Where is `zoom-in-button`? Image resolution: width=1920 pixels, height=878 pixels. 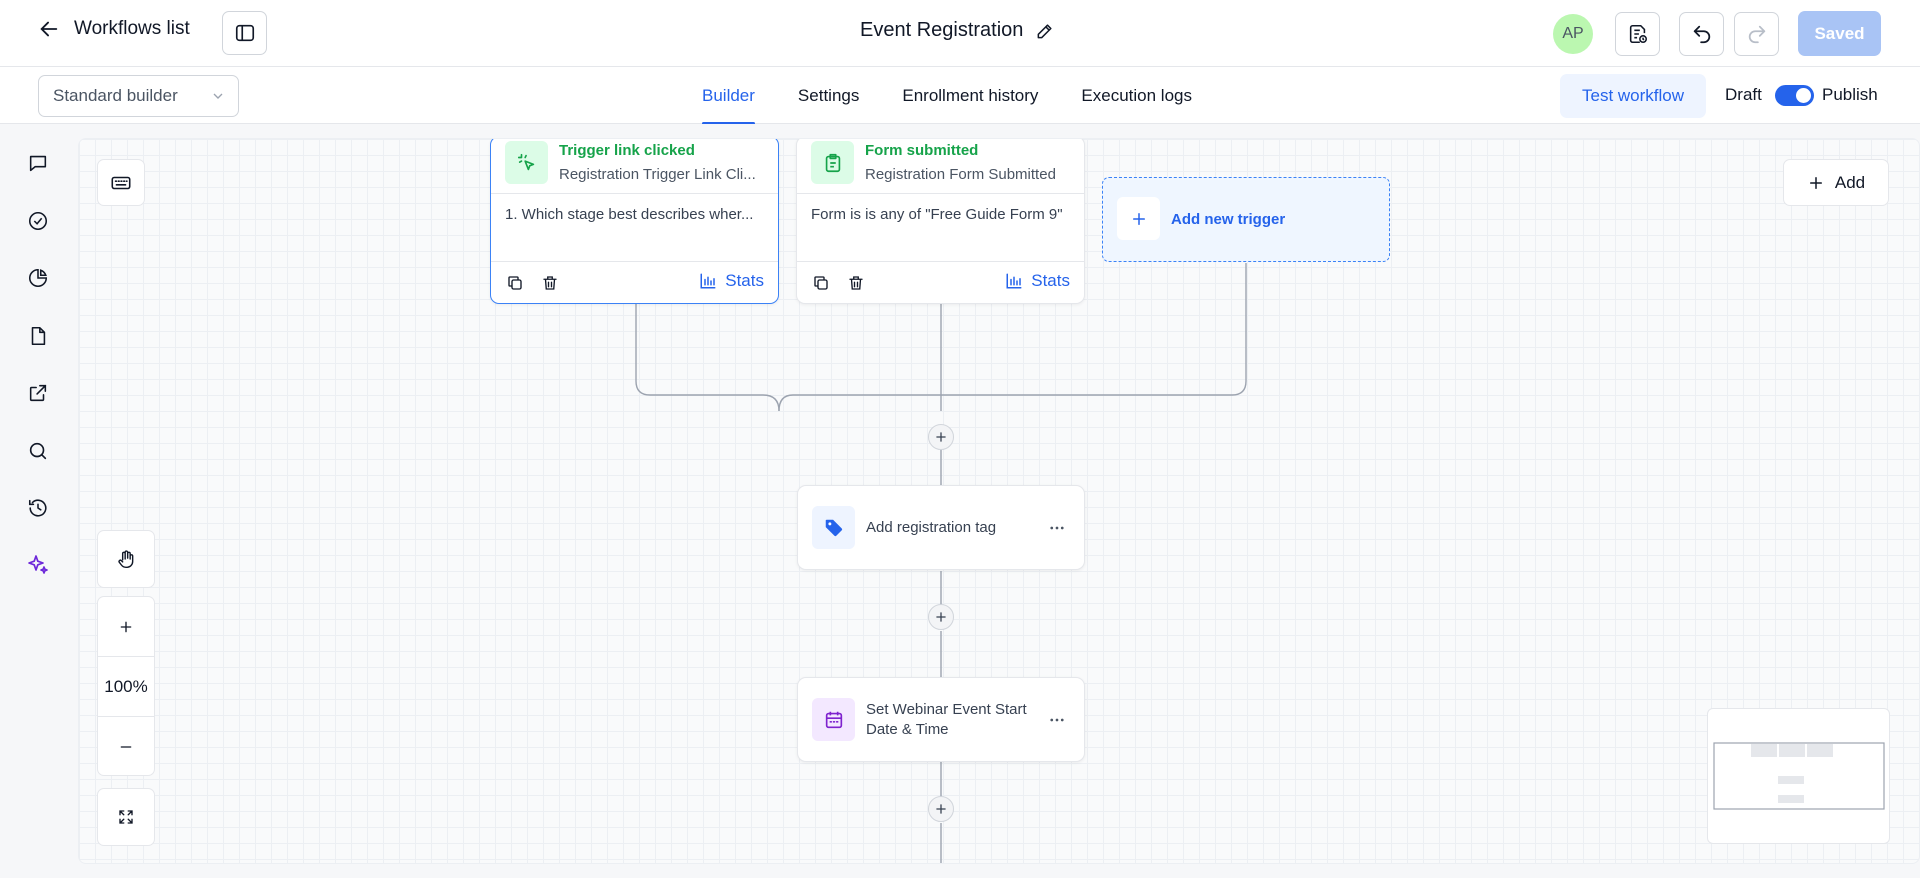 zoom-in-button is located at coordinates (126, 627).